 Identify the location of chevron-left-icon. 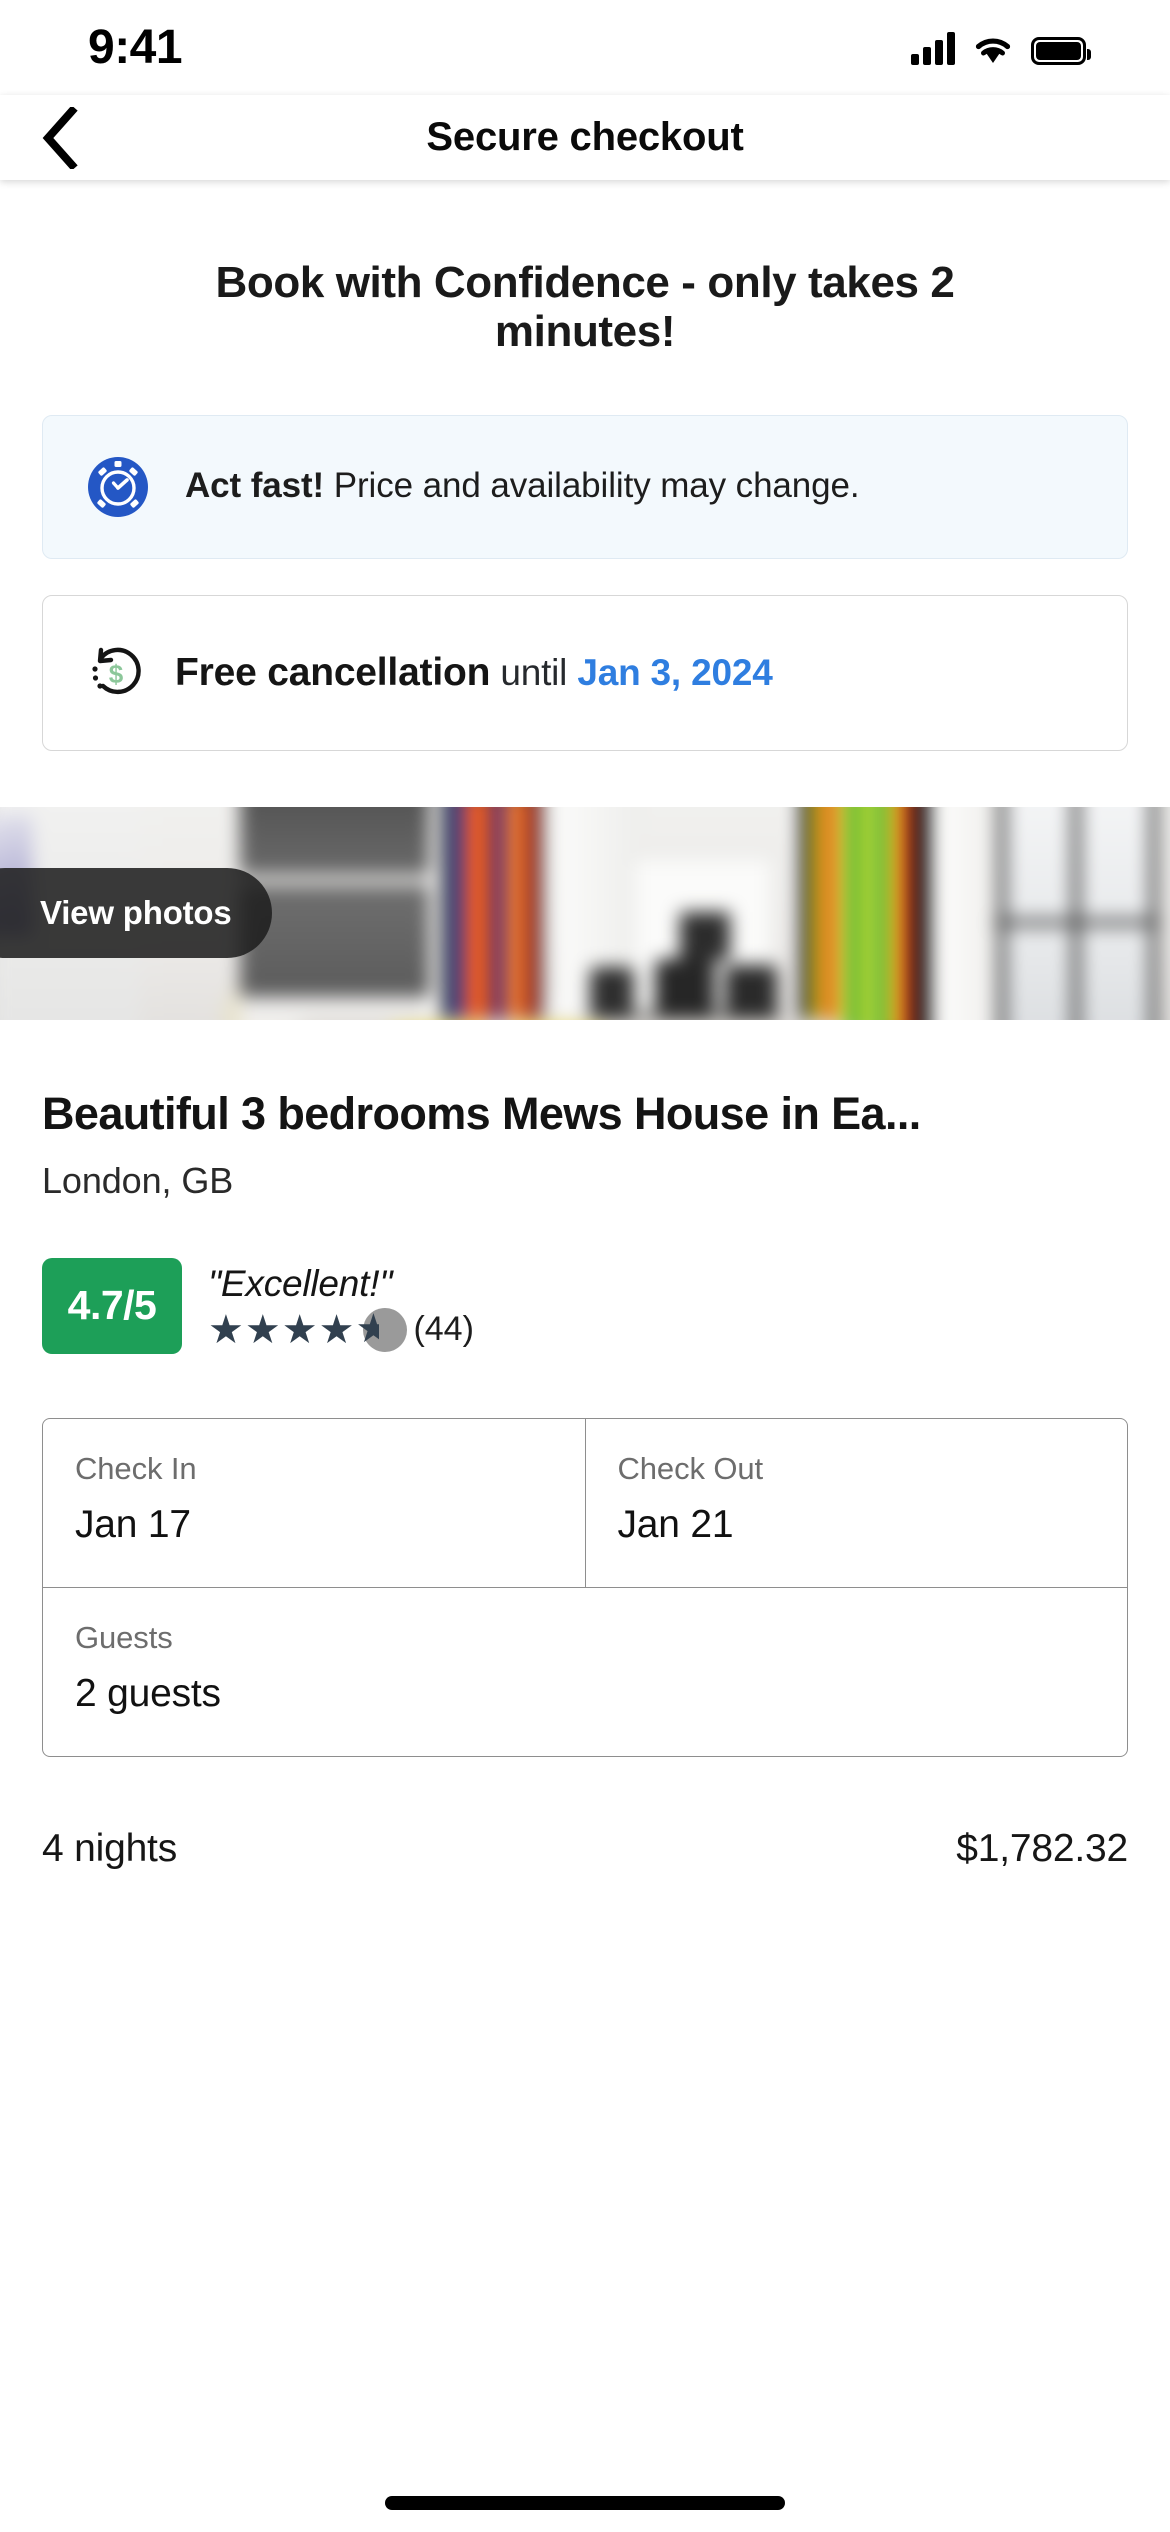
(60, 137).